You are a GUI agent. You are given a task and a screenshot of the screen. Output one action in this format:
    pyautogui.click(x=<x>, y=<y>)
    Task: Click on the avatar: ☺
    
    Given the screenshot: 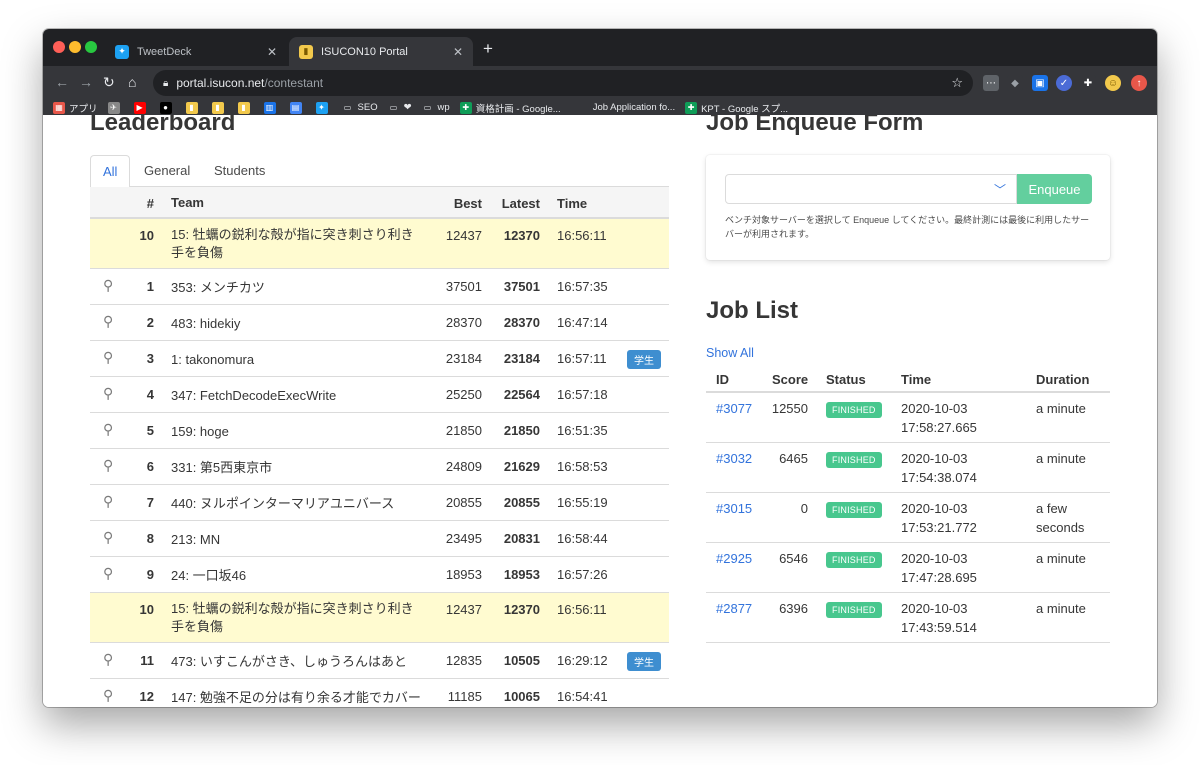 What is the action you would take?
    pyautogui.click(x=1113, y=83)
    